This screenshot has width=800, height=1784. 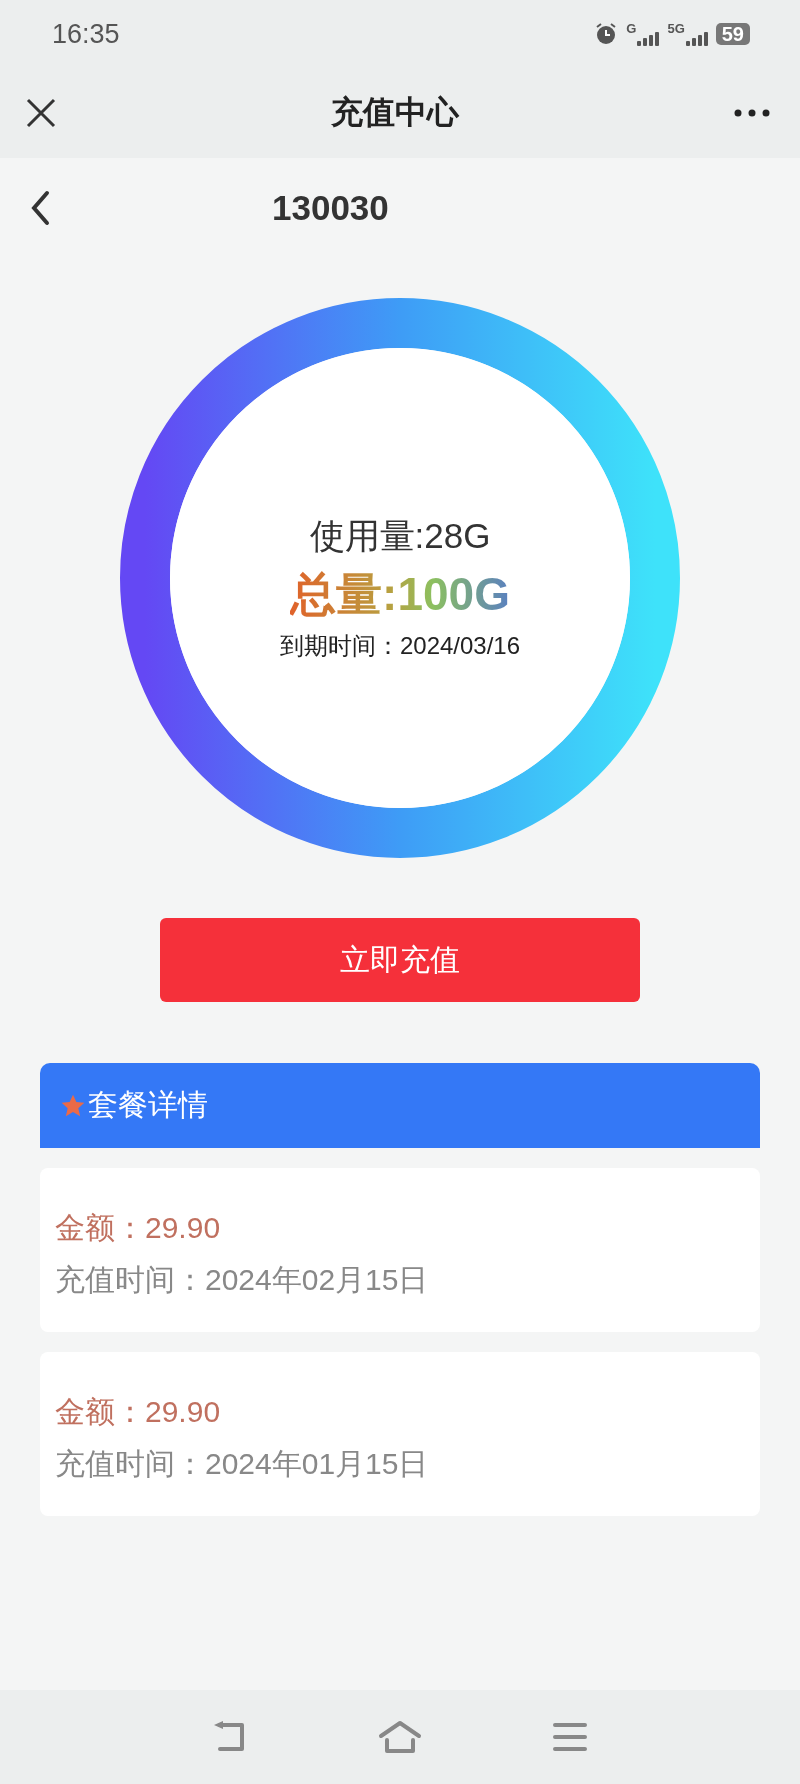 What do you see at coordinates (330, 208) in the screenshot?
I see `phone-number: 130030` at bounding box center [330, 208].